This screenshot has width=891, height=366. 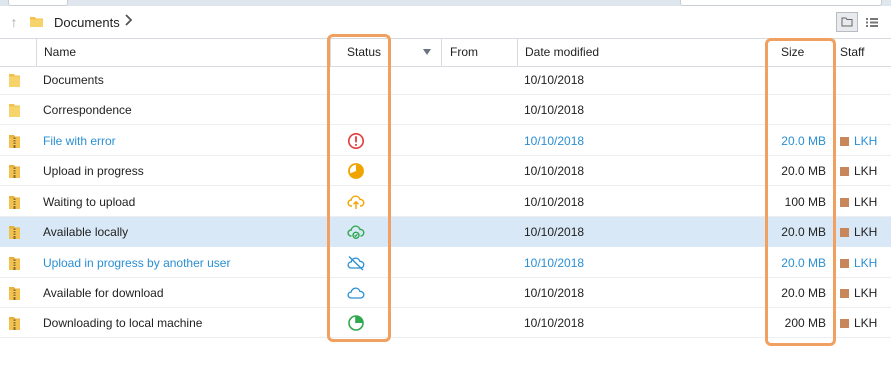 What do you see at coordinates (356, 202) in the screenshot?
I see `waiting-upload-status-icon` at bounding box center [356, 202].